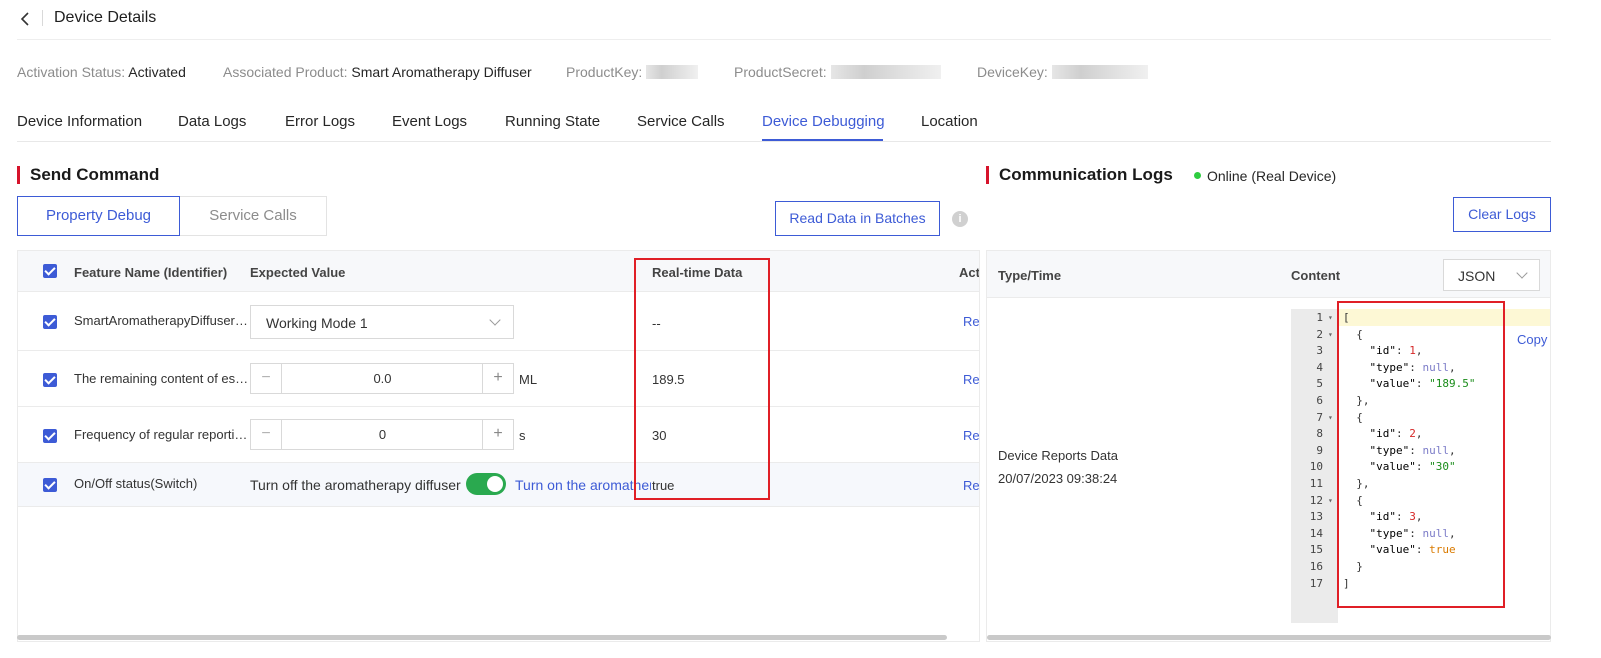  Describe the element at coordinates (663, 485) in the screenshot. I see `real-time-value: true` at that location.